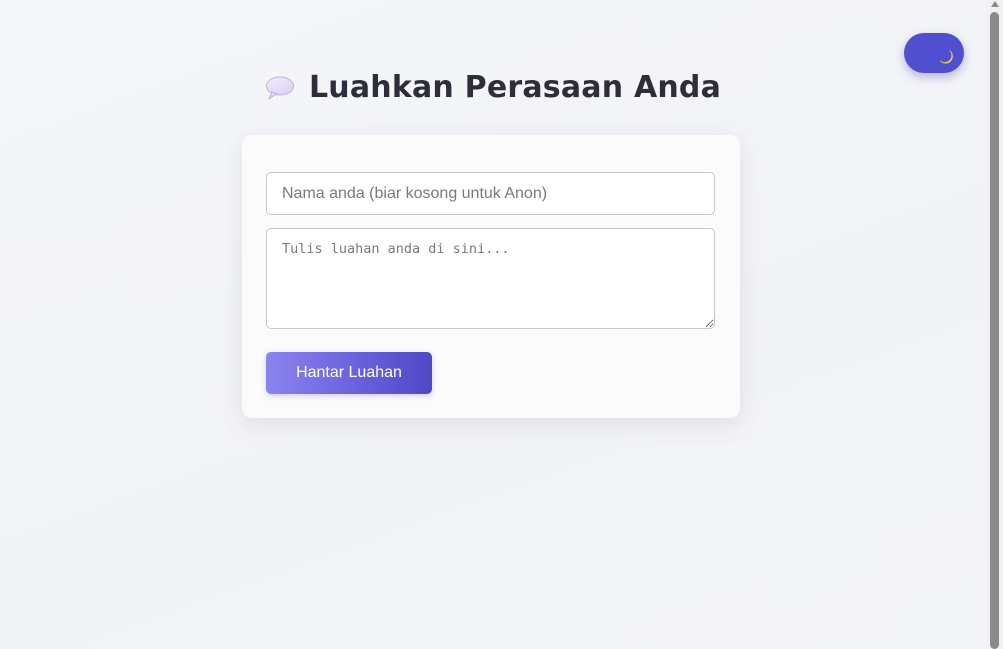 This screenshot has width=1003, height=649. What do you see at coordinates (279, 87) in the screenshot?
I see `speech-bubble-icon` at bounding box center [279, 87].